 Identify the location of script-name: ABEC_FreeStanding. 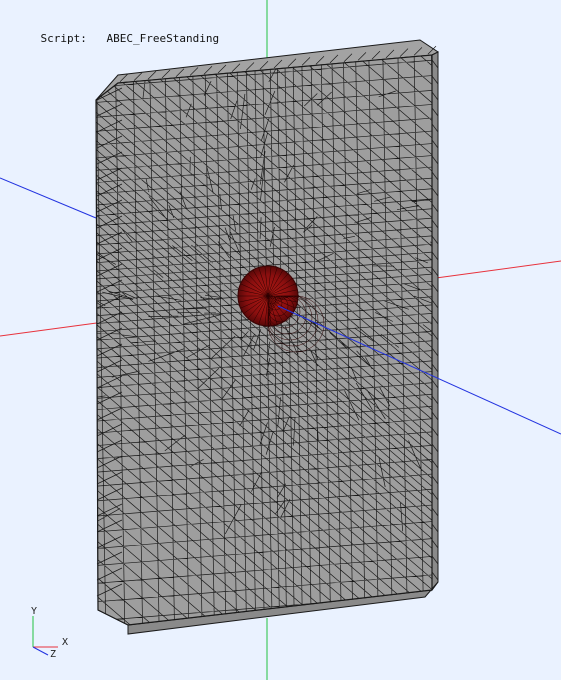
(163, 38).